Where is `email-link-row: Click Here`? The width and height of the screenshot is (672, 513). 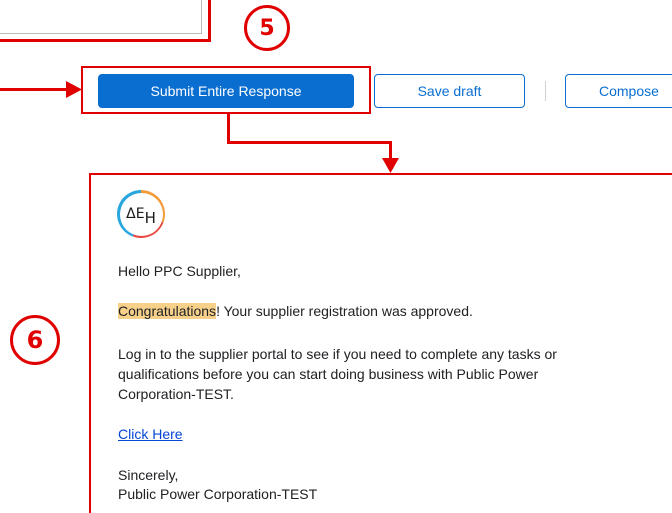 email-link-row: Click Here is located at coordinates (378, 434).